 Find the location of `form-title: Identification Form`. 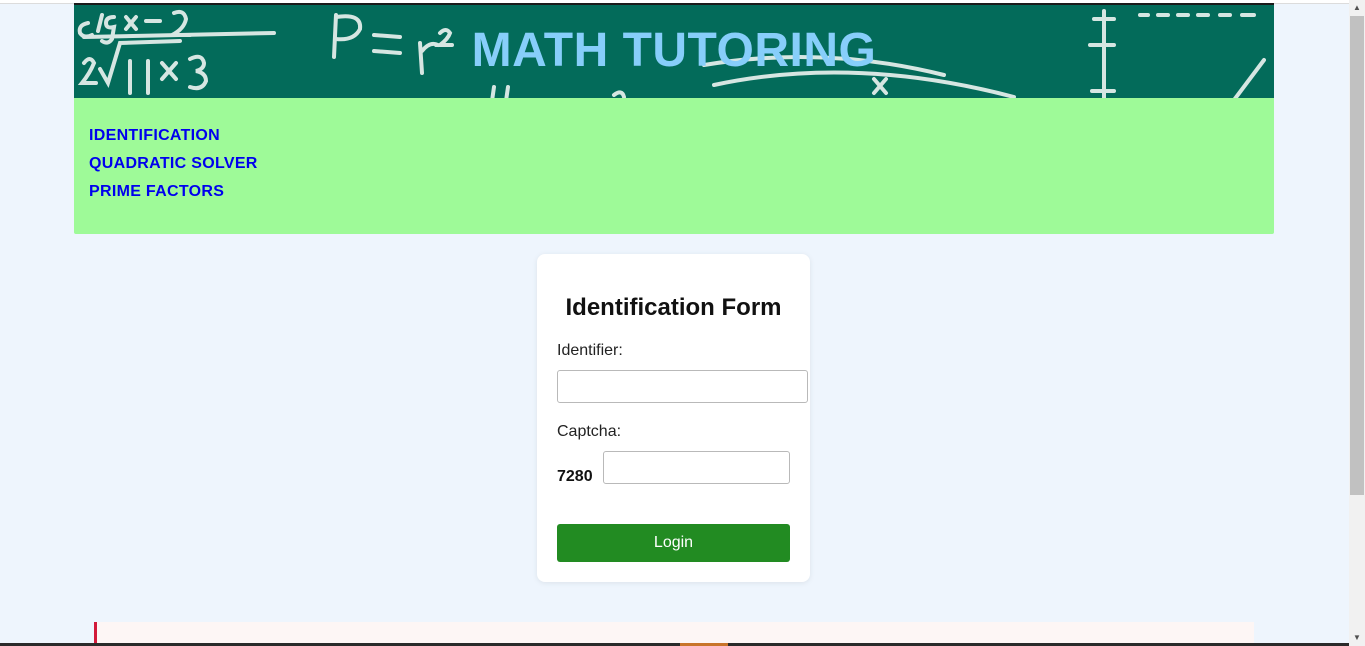

form-title: Identification Form is located at coordinates (673, 307).